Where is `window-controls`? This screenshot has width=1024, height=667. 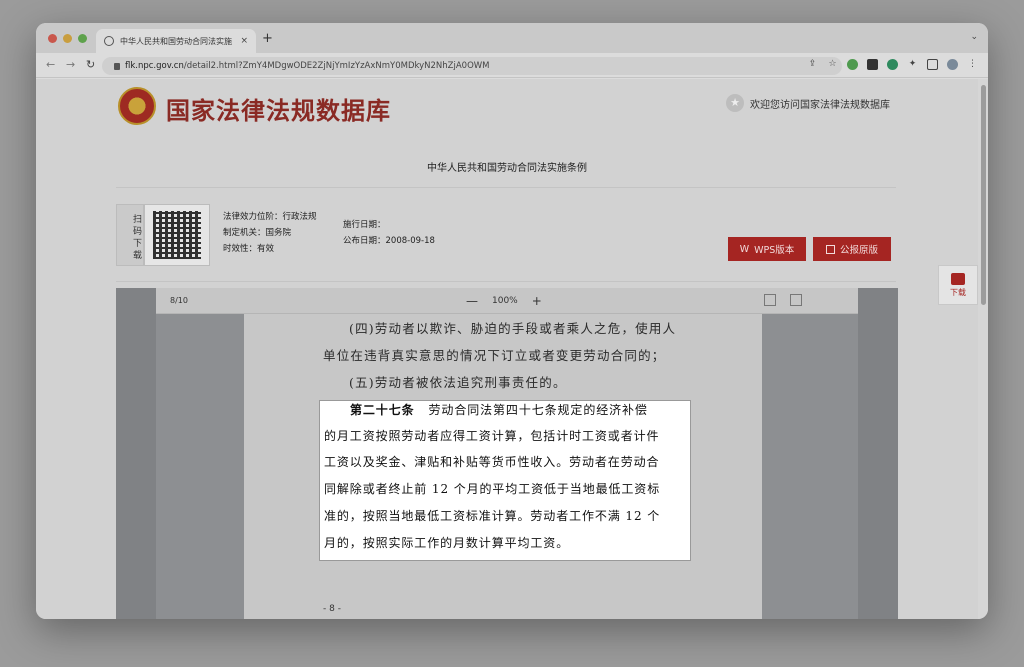
window-controls is located at coordinates (67, 38).